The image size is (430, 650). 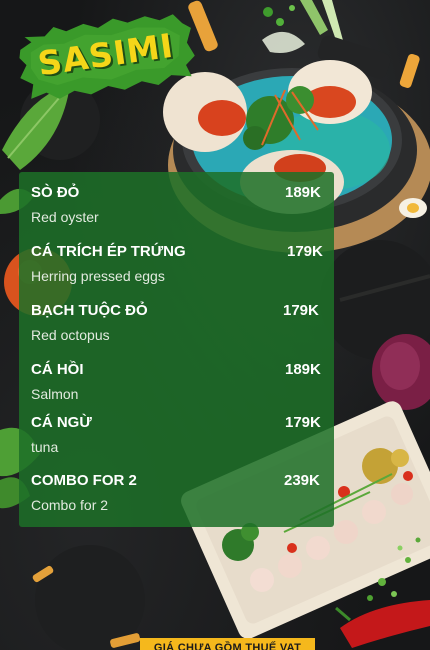 I want to click on menu-item-subtitle: Herring pressed eggs, so click(x=98, y=276).